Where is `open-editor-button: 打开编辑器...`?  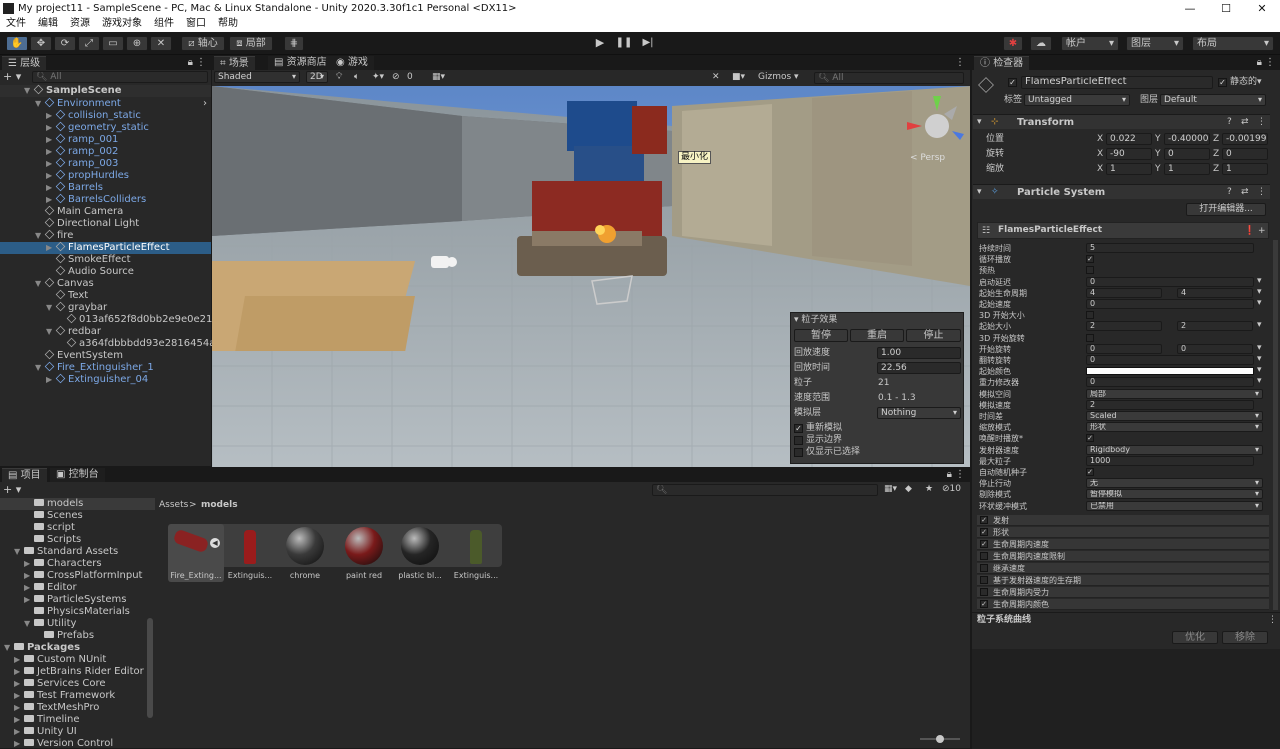
open-editor-button: 打开编辑器... is located at coordinates (1226, 209).